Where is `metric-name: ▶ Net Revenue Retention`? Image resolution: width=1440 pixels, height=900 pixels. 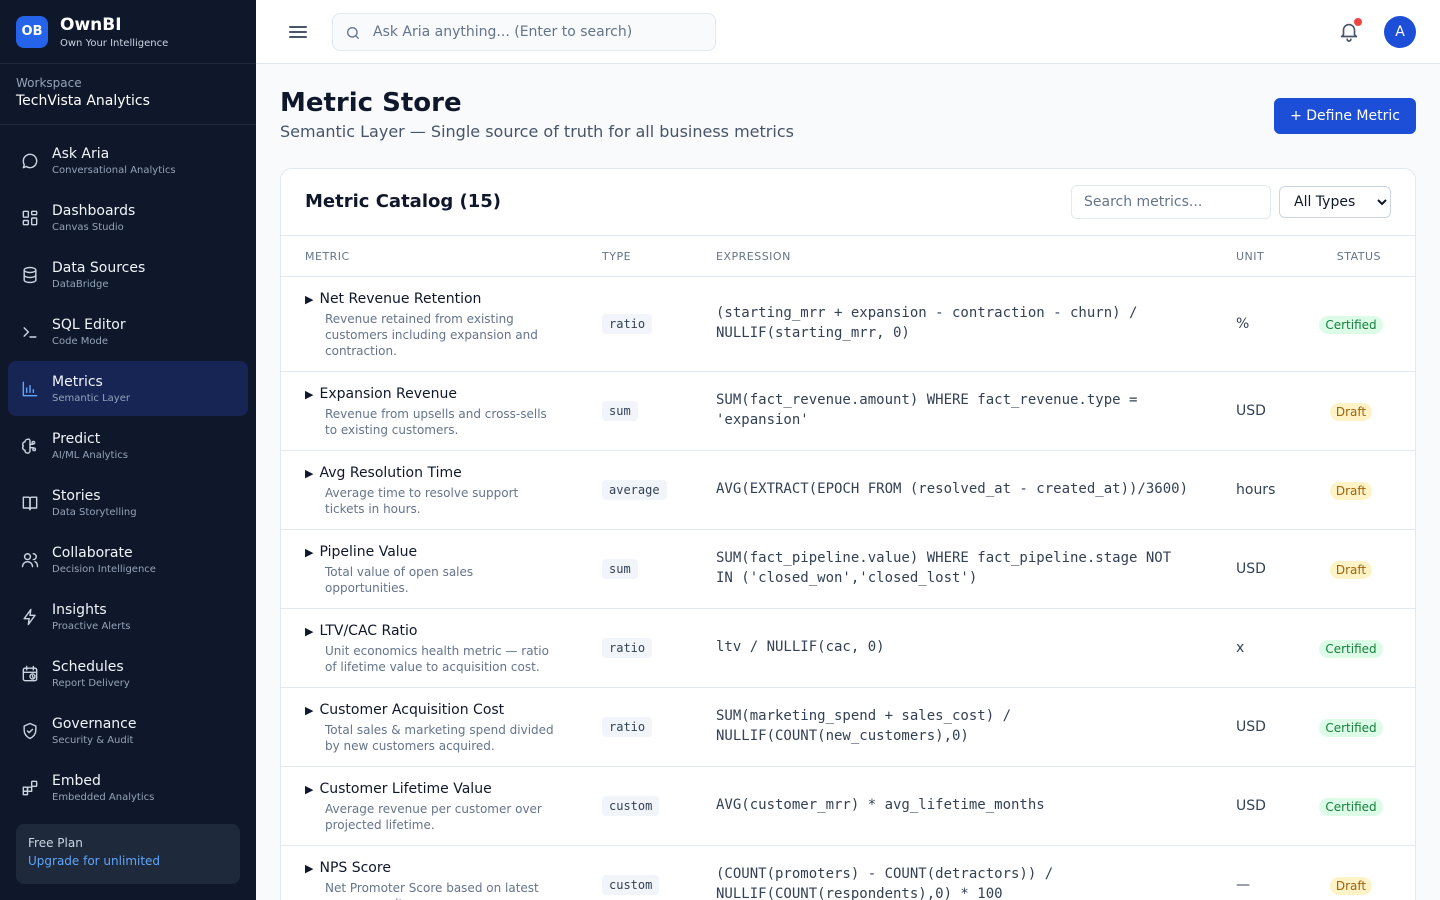 metric-name: ▶ Net Revenue Retention is located at coordinates (440, 299).